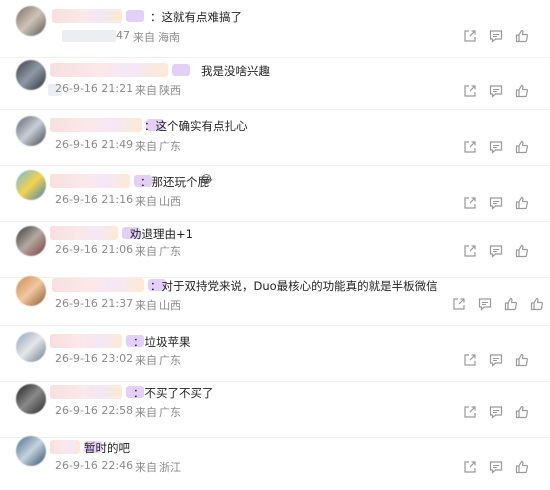 The image size is (550, 490). I want to click on region: 海南, so click(169, 37).